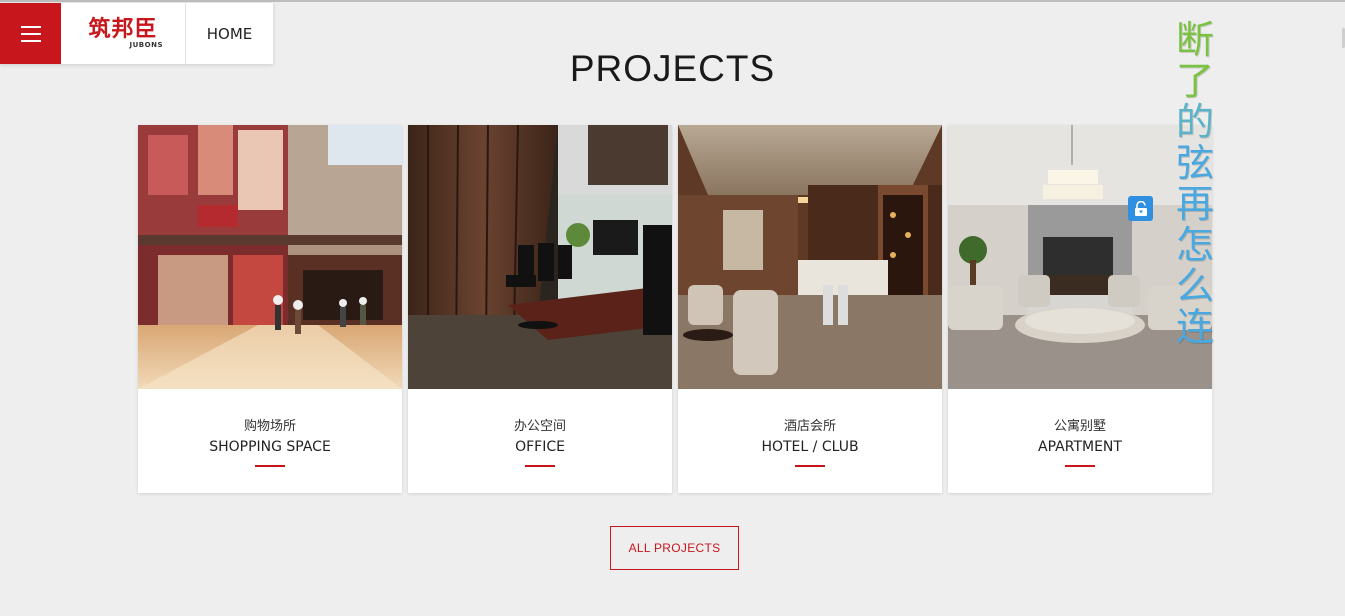 Image resolution: width=1345 pixels, height=616 pixels. I want to click on project-caption: 办公空间 OFFICE, so click(540, 428).